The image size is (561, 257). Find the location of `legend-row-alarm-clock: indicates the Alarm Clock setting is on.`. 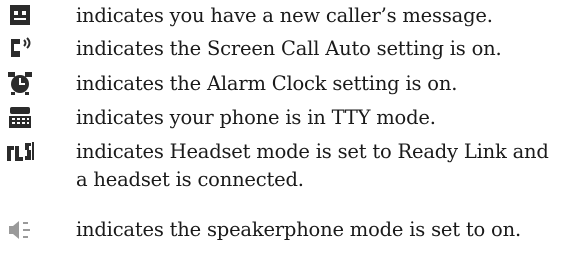

legend-row-alarm-clock: indicates the Alarm Clock setting is on. is located at coordinates (280, 84).